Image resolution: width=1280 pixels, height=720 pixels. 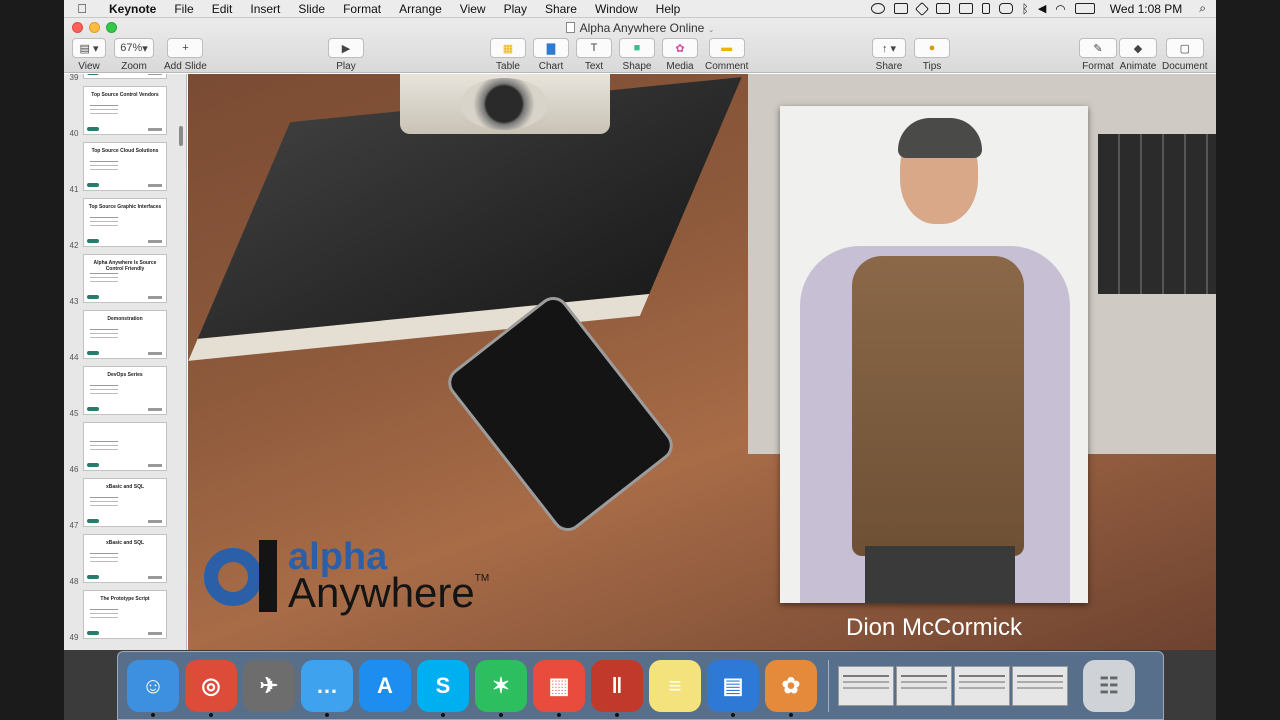 I want to click on bookmark-icon, so click(x=985, y=8).